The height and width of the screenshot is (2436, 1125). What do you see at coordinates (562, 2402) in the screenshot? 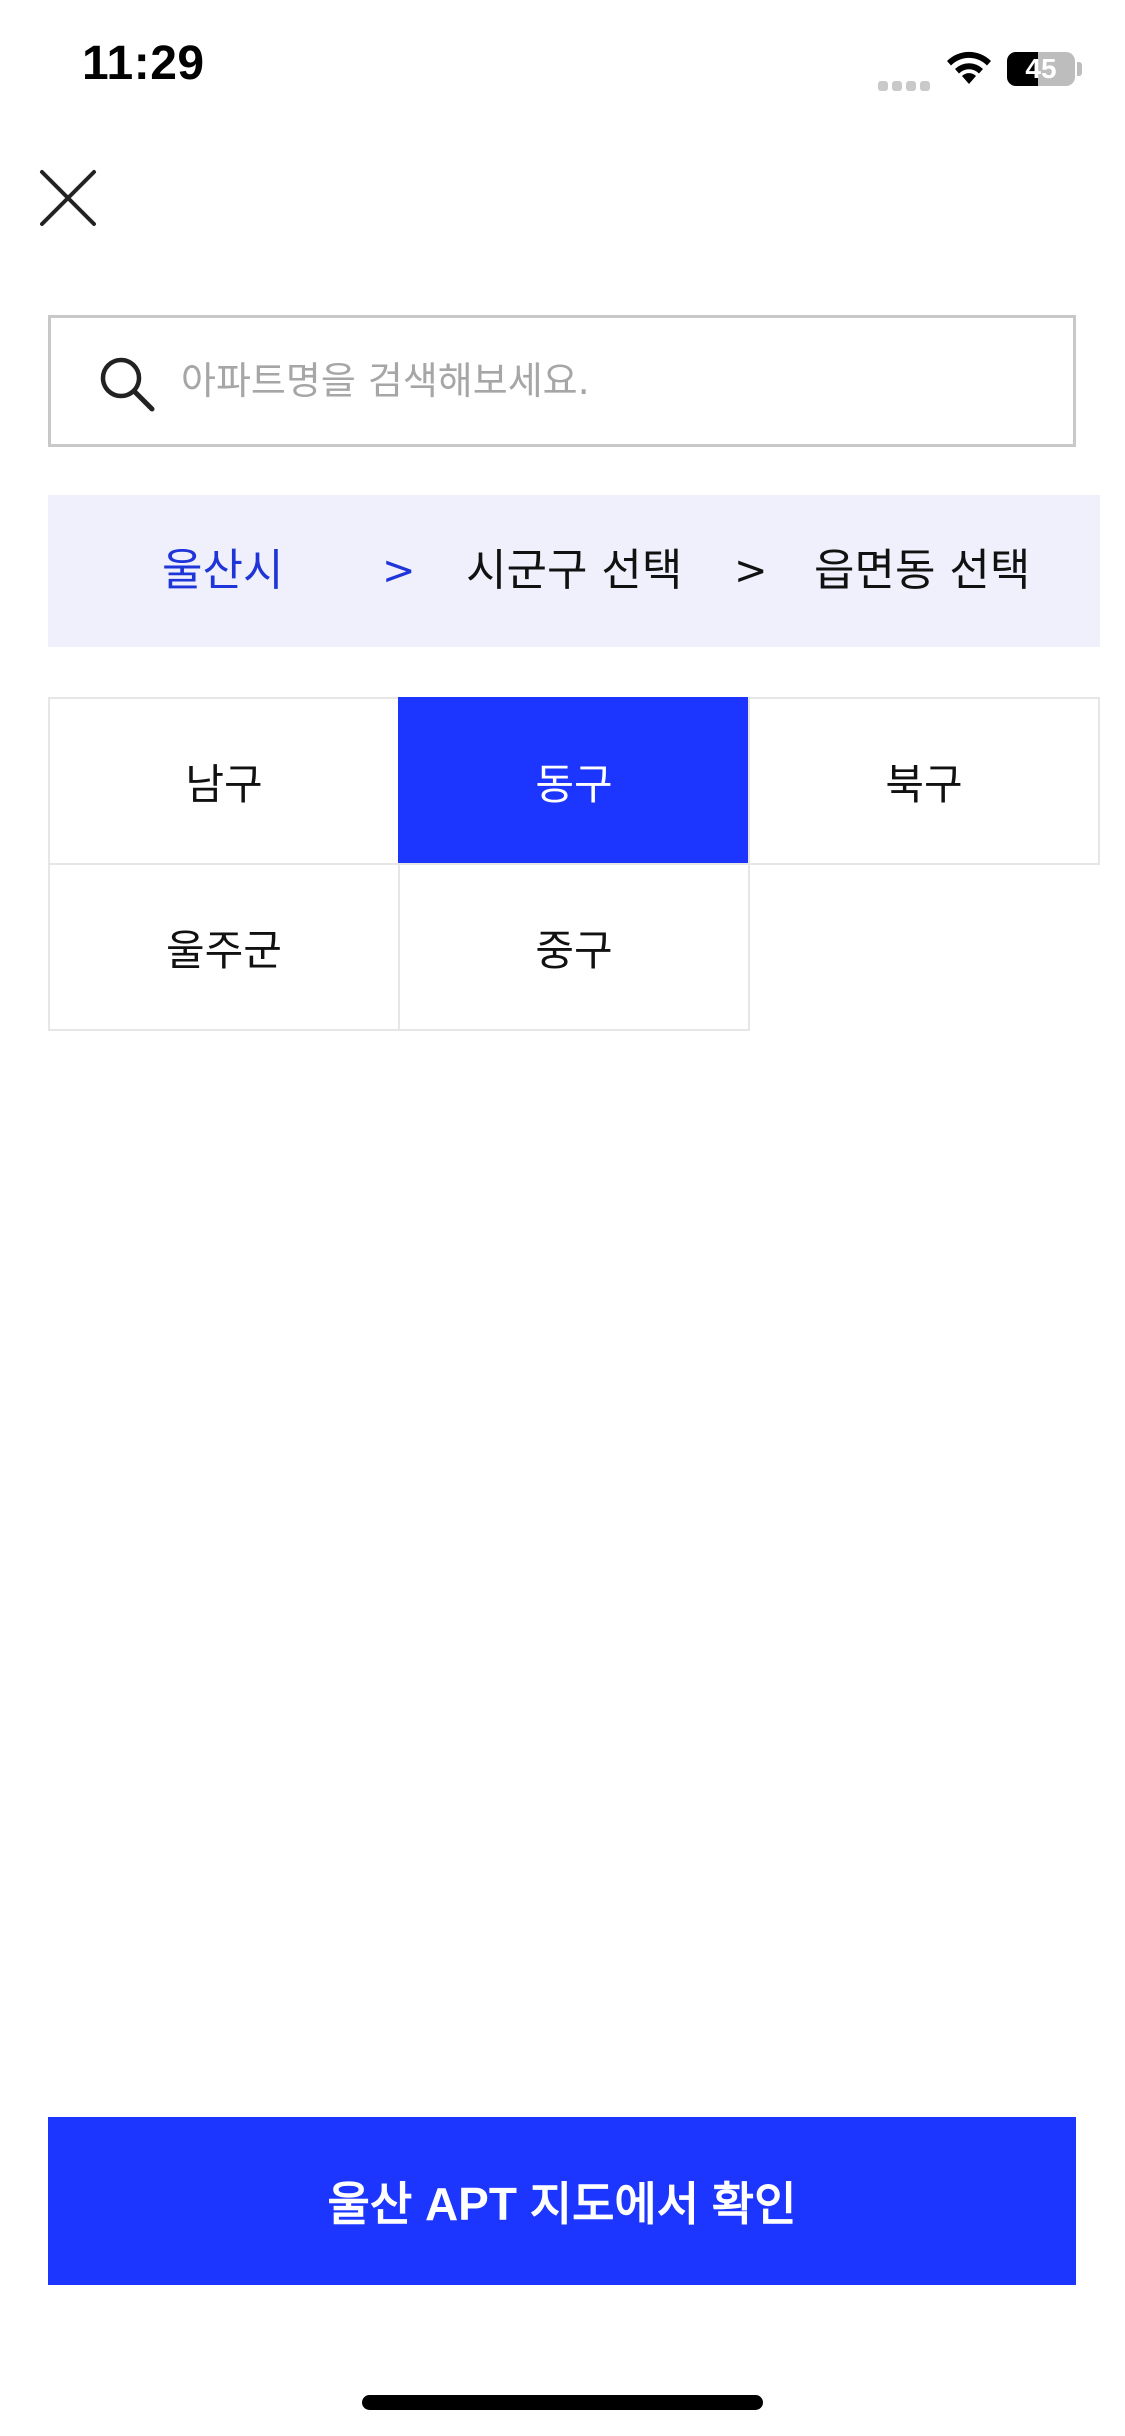
I see `home-indicator` at bounding box center [562, 2402].